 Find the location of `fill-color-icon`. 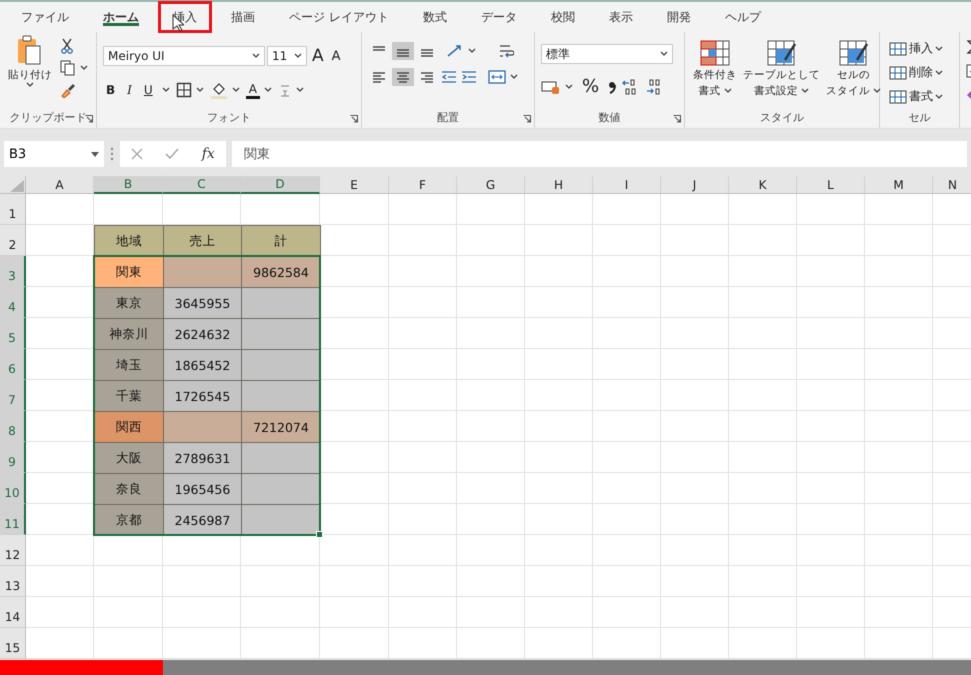

fill-color-icon is located at coordinates (219, 89).